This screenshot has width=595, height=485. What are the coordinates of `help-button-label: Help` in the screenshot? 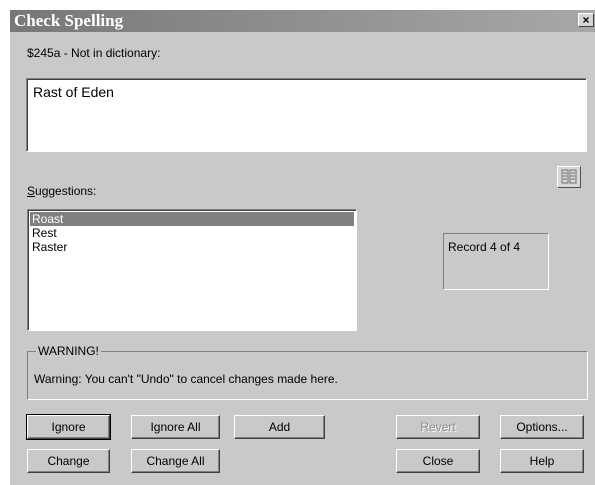 It's located at (542, 461).